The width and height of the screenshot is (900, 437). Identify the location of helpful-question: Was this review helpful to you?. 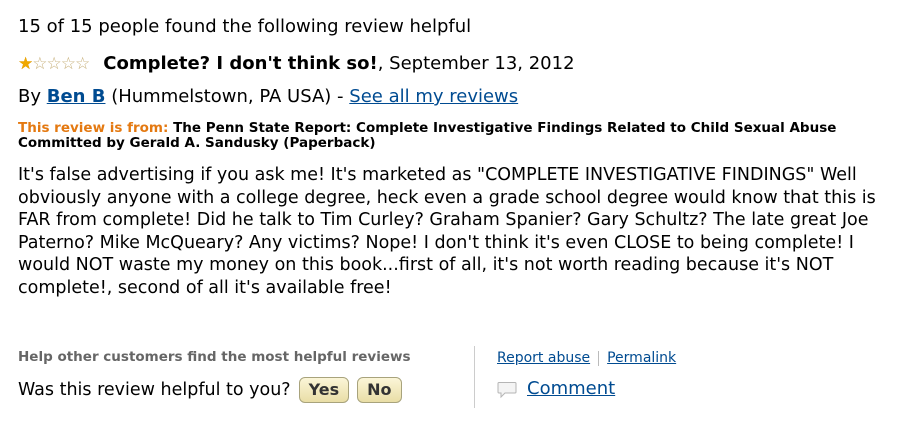
(154, 390).